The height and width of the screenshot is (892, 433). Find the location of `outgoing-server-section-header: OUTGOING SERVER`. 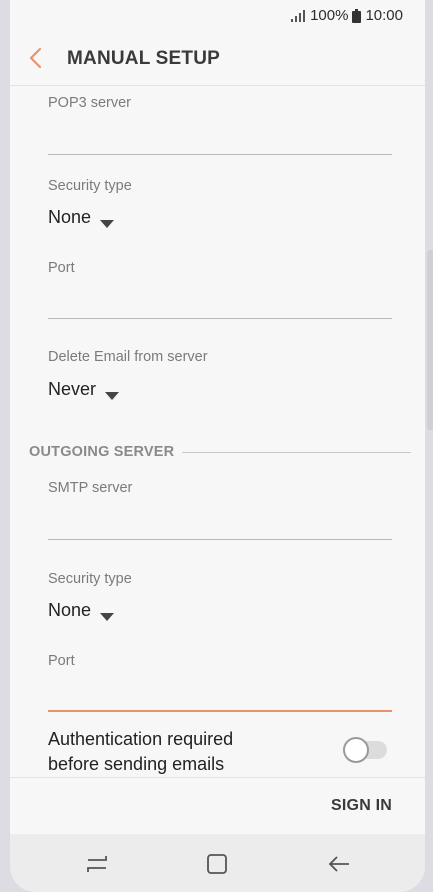

outgoing-server-section-header: OUTGOING SERVER is located at coordinates (220, 452).